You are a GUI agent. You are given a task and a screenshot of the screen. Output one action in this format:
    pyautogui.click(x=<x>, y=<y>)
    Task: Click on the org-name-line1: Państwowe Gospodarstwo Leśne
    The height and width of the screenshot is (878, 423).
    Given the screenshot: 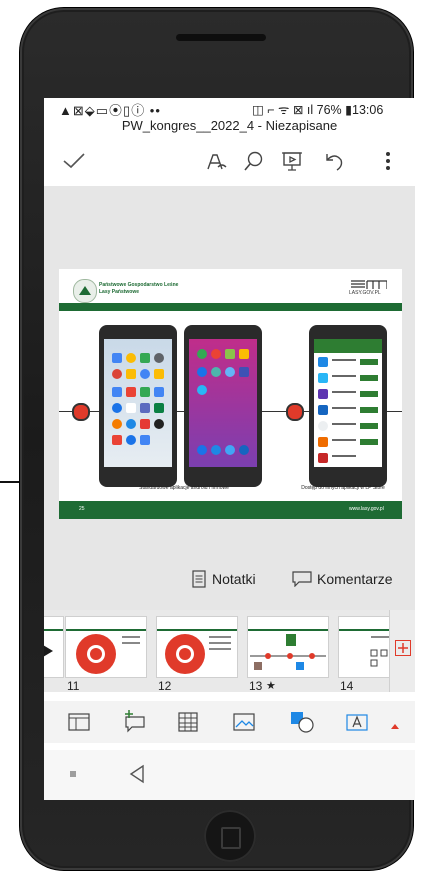 What is the action you would take?
    pyautogui.click(x=139, y=285)
    